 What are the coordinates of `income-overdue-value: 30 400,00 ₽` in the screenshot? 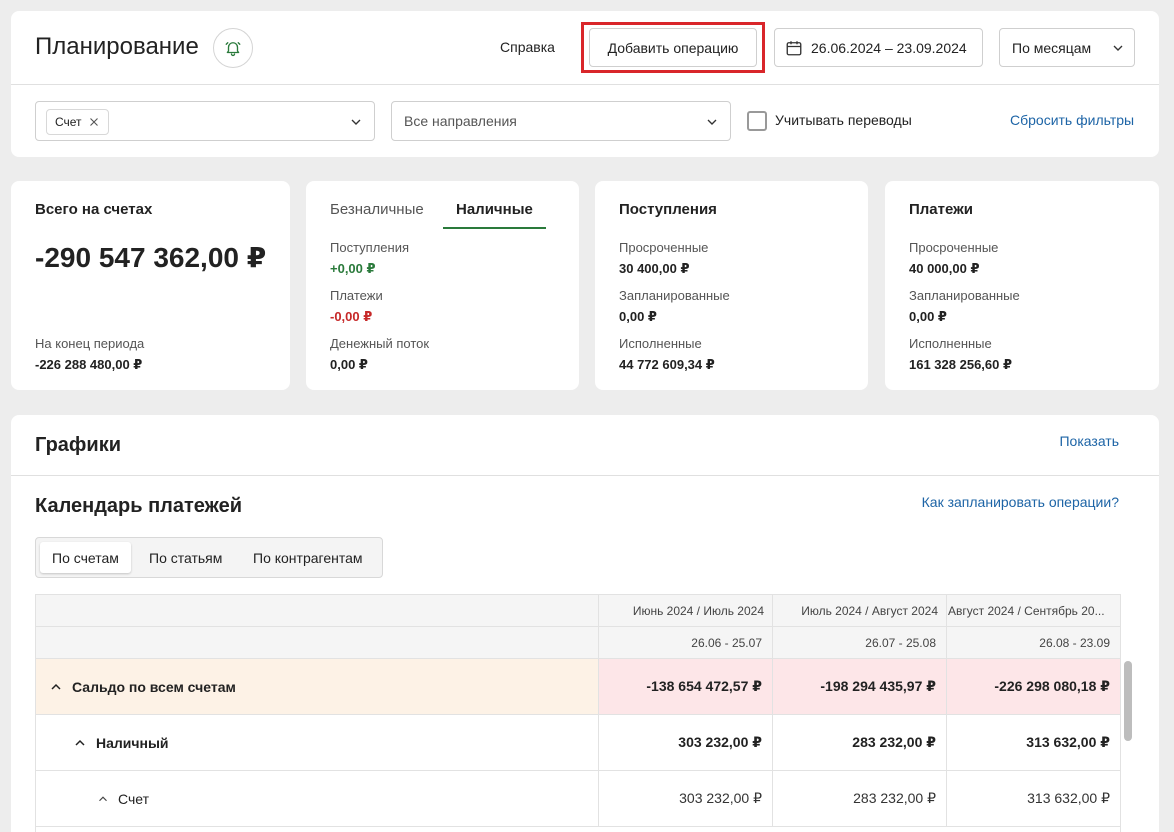 It's located at (654, 268).